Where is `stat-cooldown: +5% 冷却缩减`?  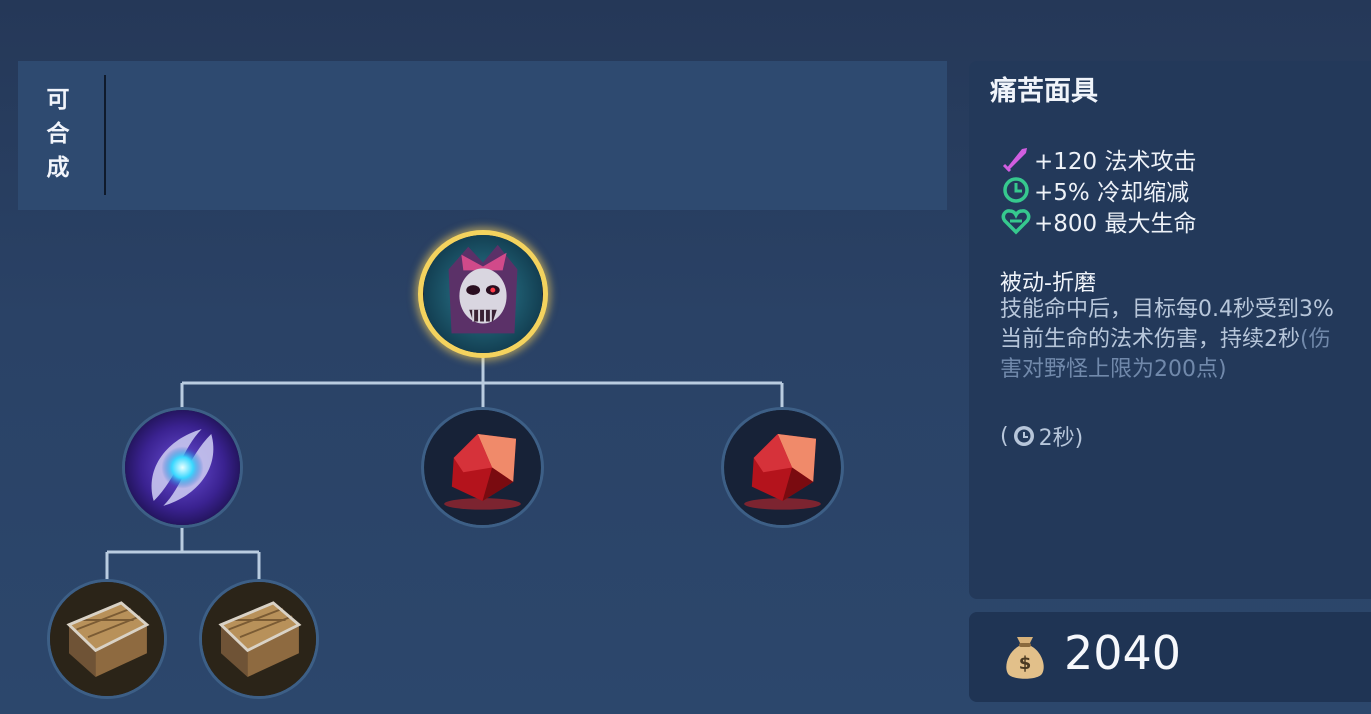
stat-cooldown: +5% 冷却缩减 is located at coordinates (1095, 190).